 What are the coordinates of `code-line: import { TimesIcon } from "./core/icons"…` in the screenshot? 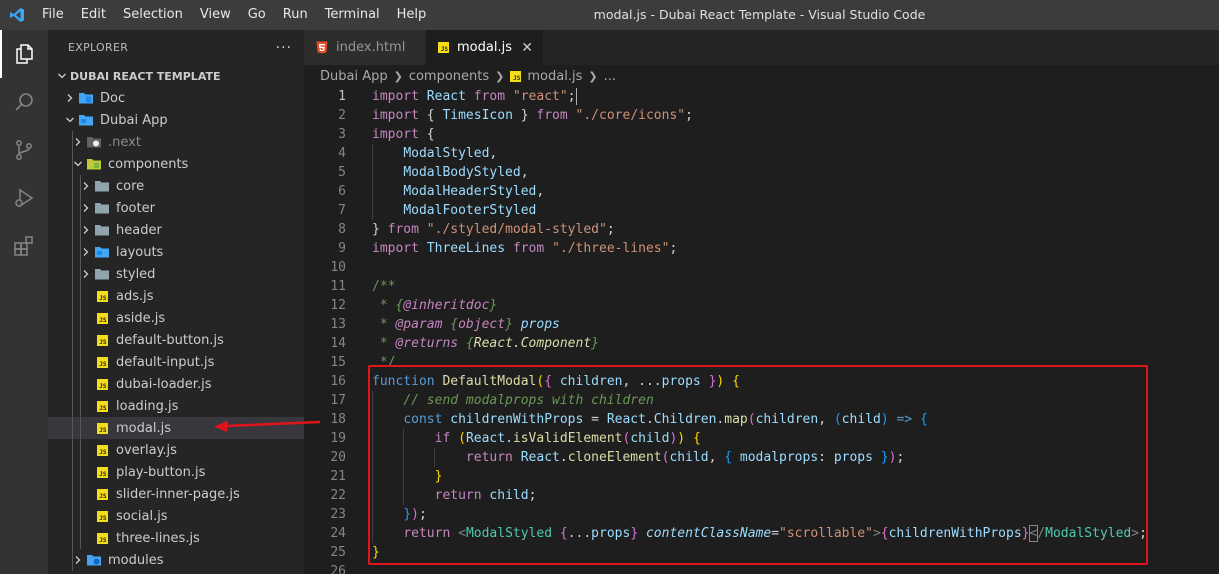 It's located at (532, 115).